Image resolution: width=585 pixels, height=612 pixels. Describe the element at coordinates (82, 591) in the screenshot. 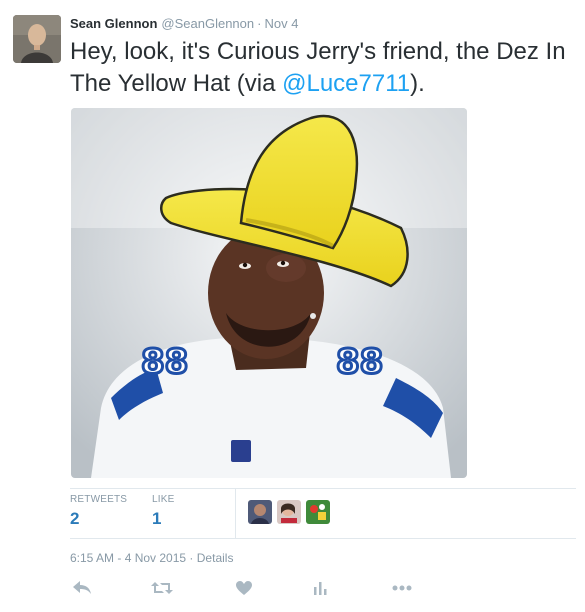

I see `reply-icon` at that location.